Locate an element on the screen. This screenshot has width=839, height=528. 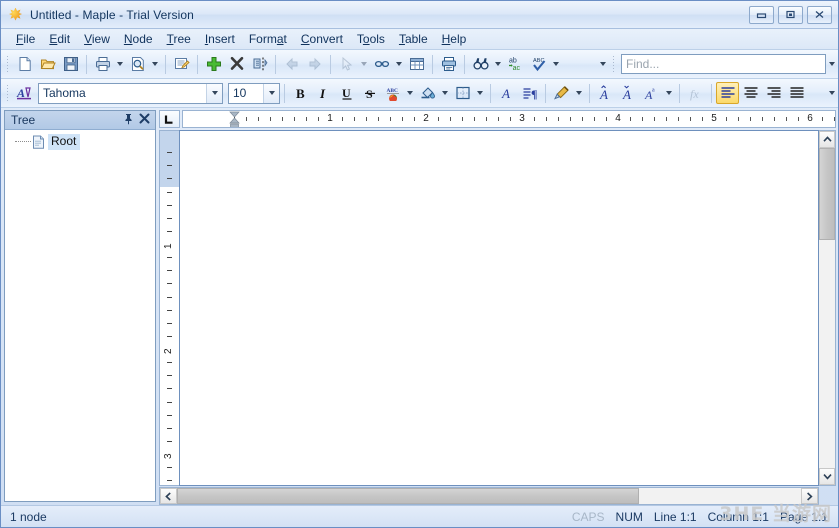
decrease-font-button: A is located at coordinates (628, 93).